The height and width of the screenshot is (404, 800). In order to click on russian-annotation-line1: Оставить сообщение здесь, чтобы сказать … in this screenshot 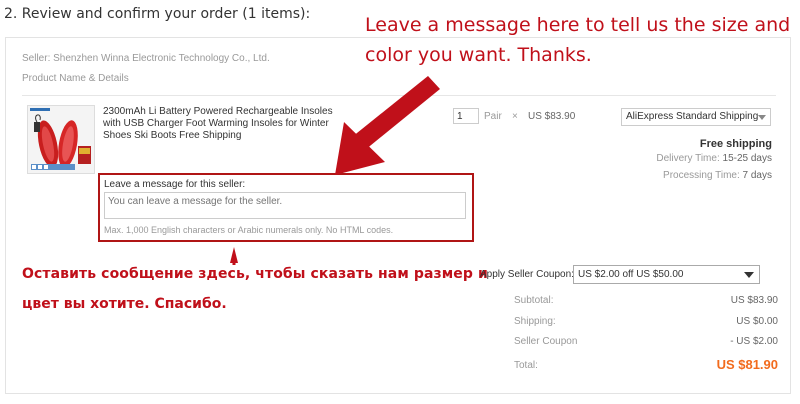, I will do `click(255, 274)`.